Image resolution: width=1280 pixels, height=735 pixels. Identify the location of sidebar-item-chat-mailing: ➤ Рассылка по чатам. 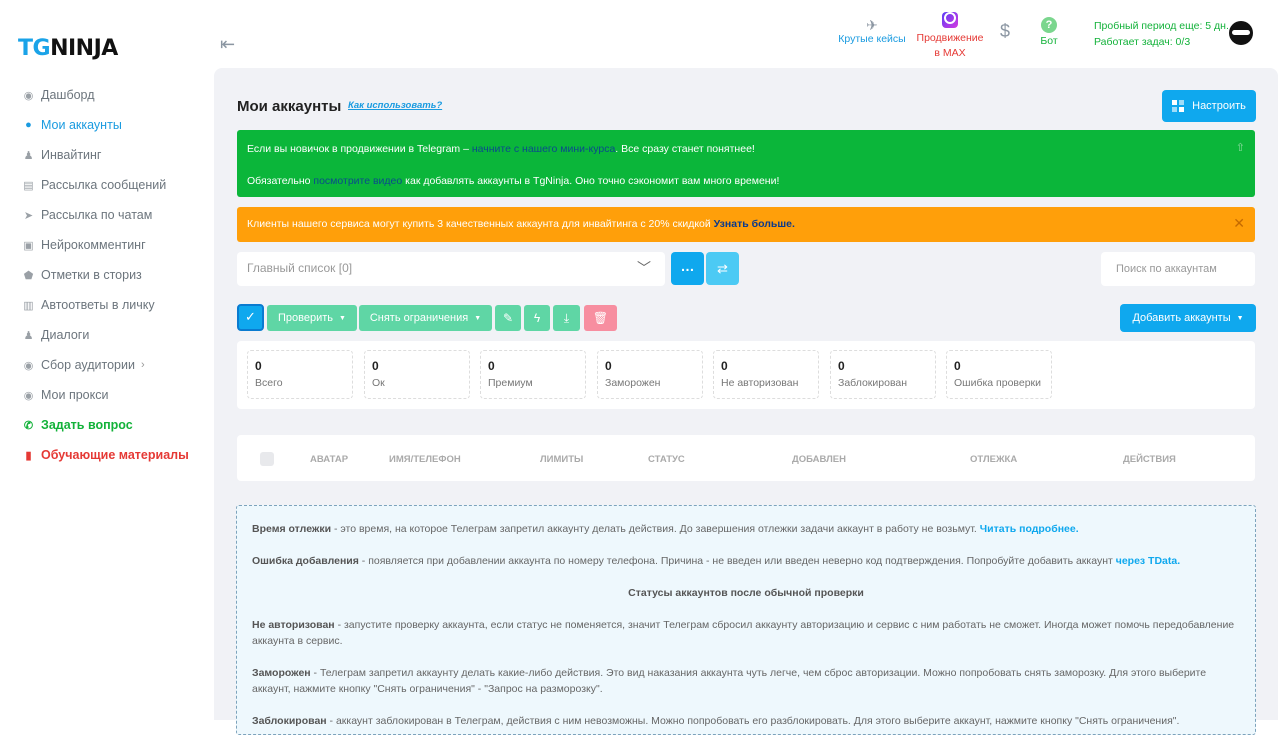
(107, 215).